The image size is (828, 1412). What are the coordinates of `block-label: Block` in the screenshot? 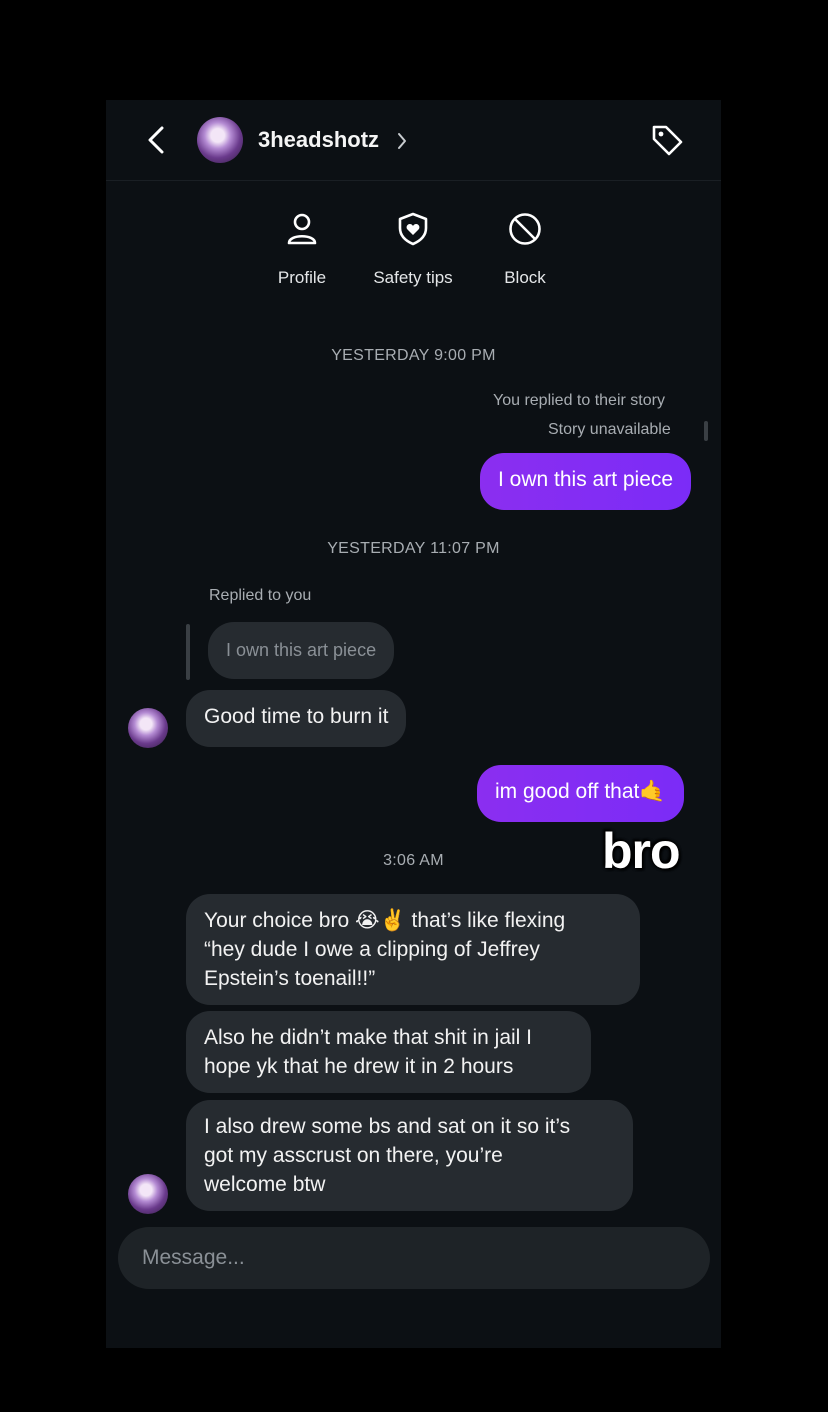 It's located at (525, 277).